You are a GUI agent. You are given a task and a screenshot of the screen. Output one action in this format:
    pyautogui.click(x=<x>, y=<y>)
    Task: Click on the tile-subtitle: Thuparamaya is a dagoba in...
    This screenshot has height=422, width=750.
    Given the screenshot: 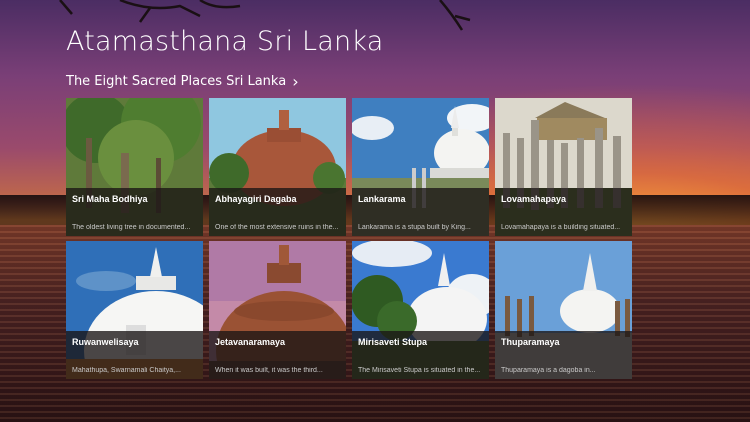 What is the action you would take?
    pyautogui.click(x=548, y=370)
    